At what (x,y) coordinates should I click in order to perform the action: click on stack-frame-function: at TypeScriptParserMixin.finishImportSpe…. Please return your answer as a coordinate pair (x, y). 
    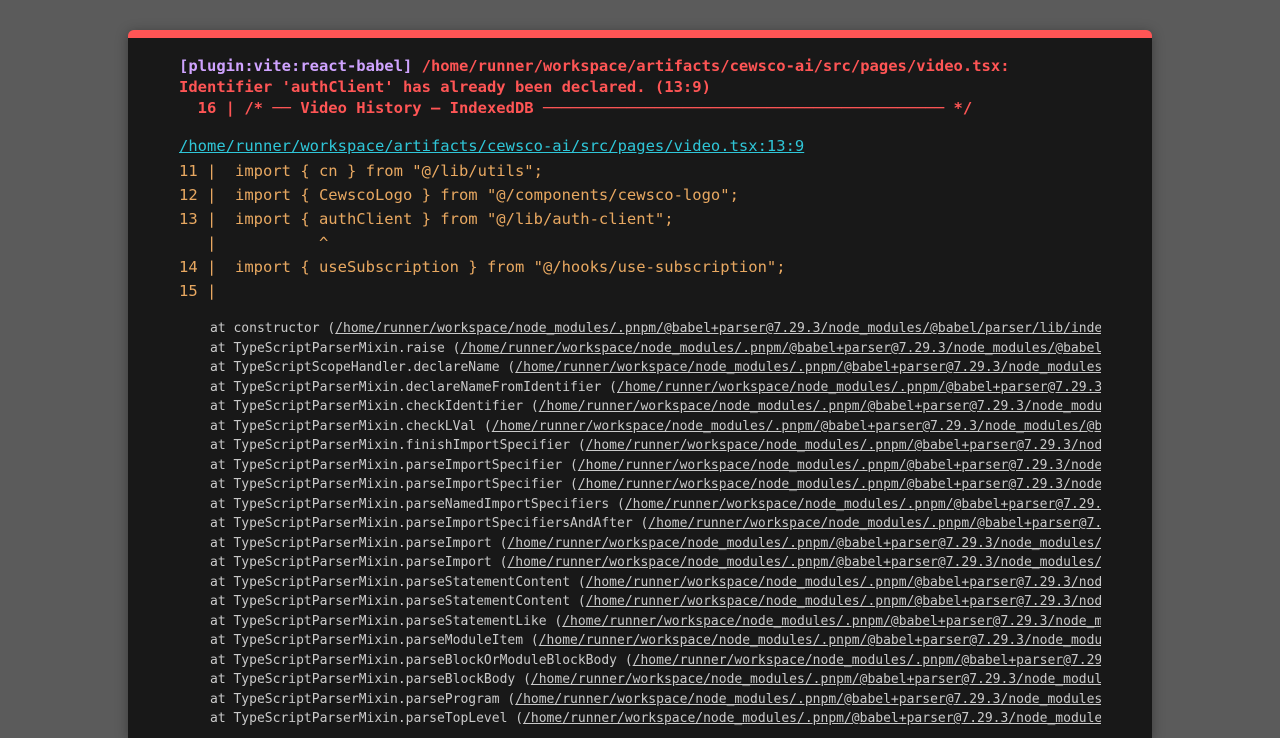
    Looking at the image, I should click on (398, 445).